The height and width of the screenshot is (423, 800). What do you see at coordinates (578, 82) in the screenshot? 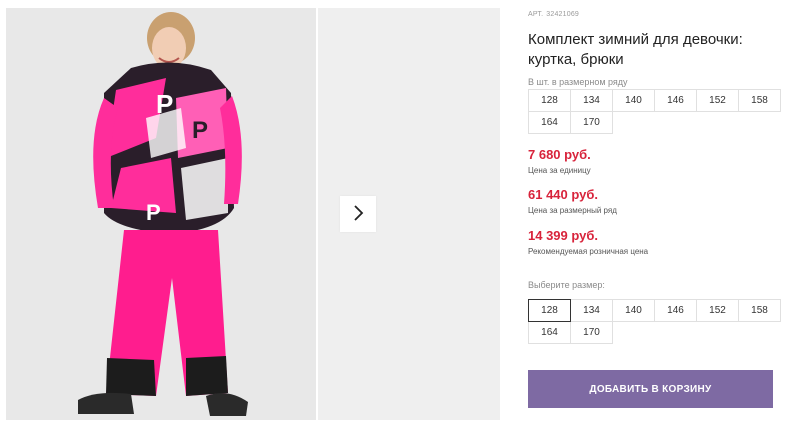
I see `row-sizes-label: В шт. в размерном ряду` at bounding box center [578, 82].